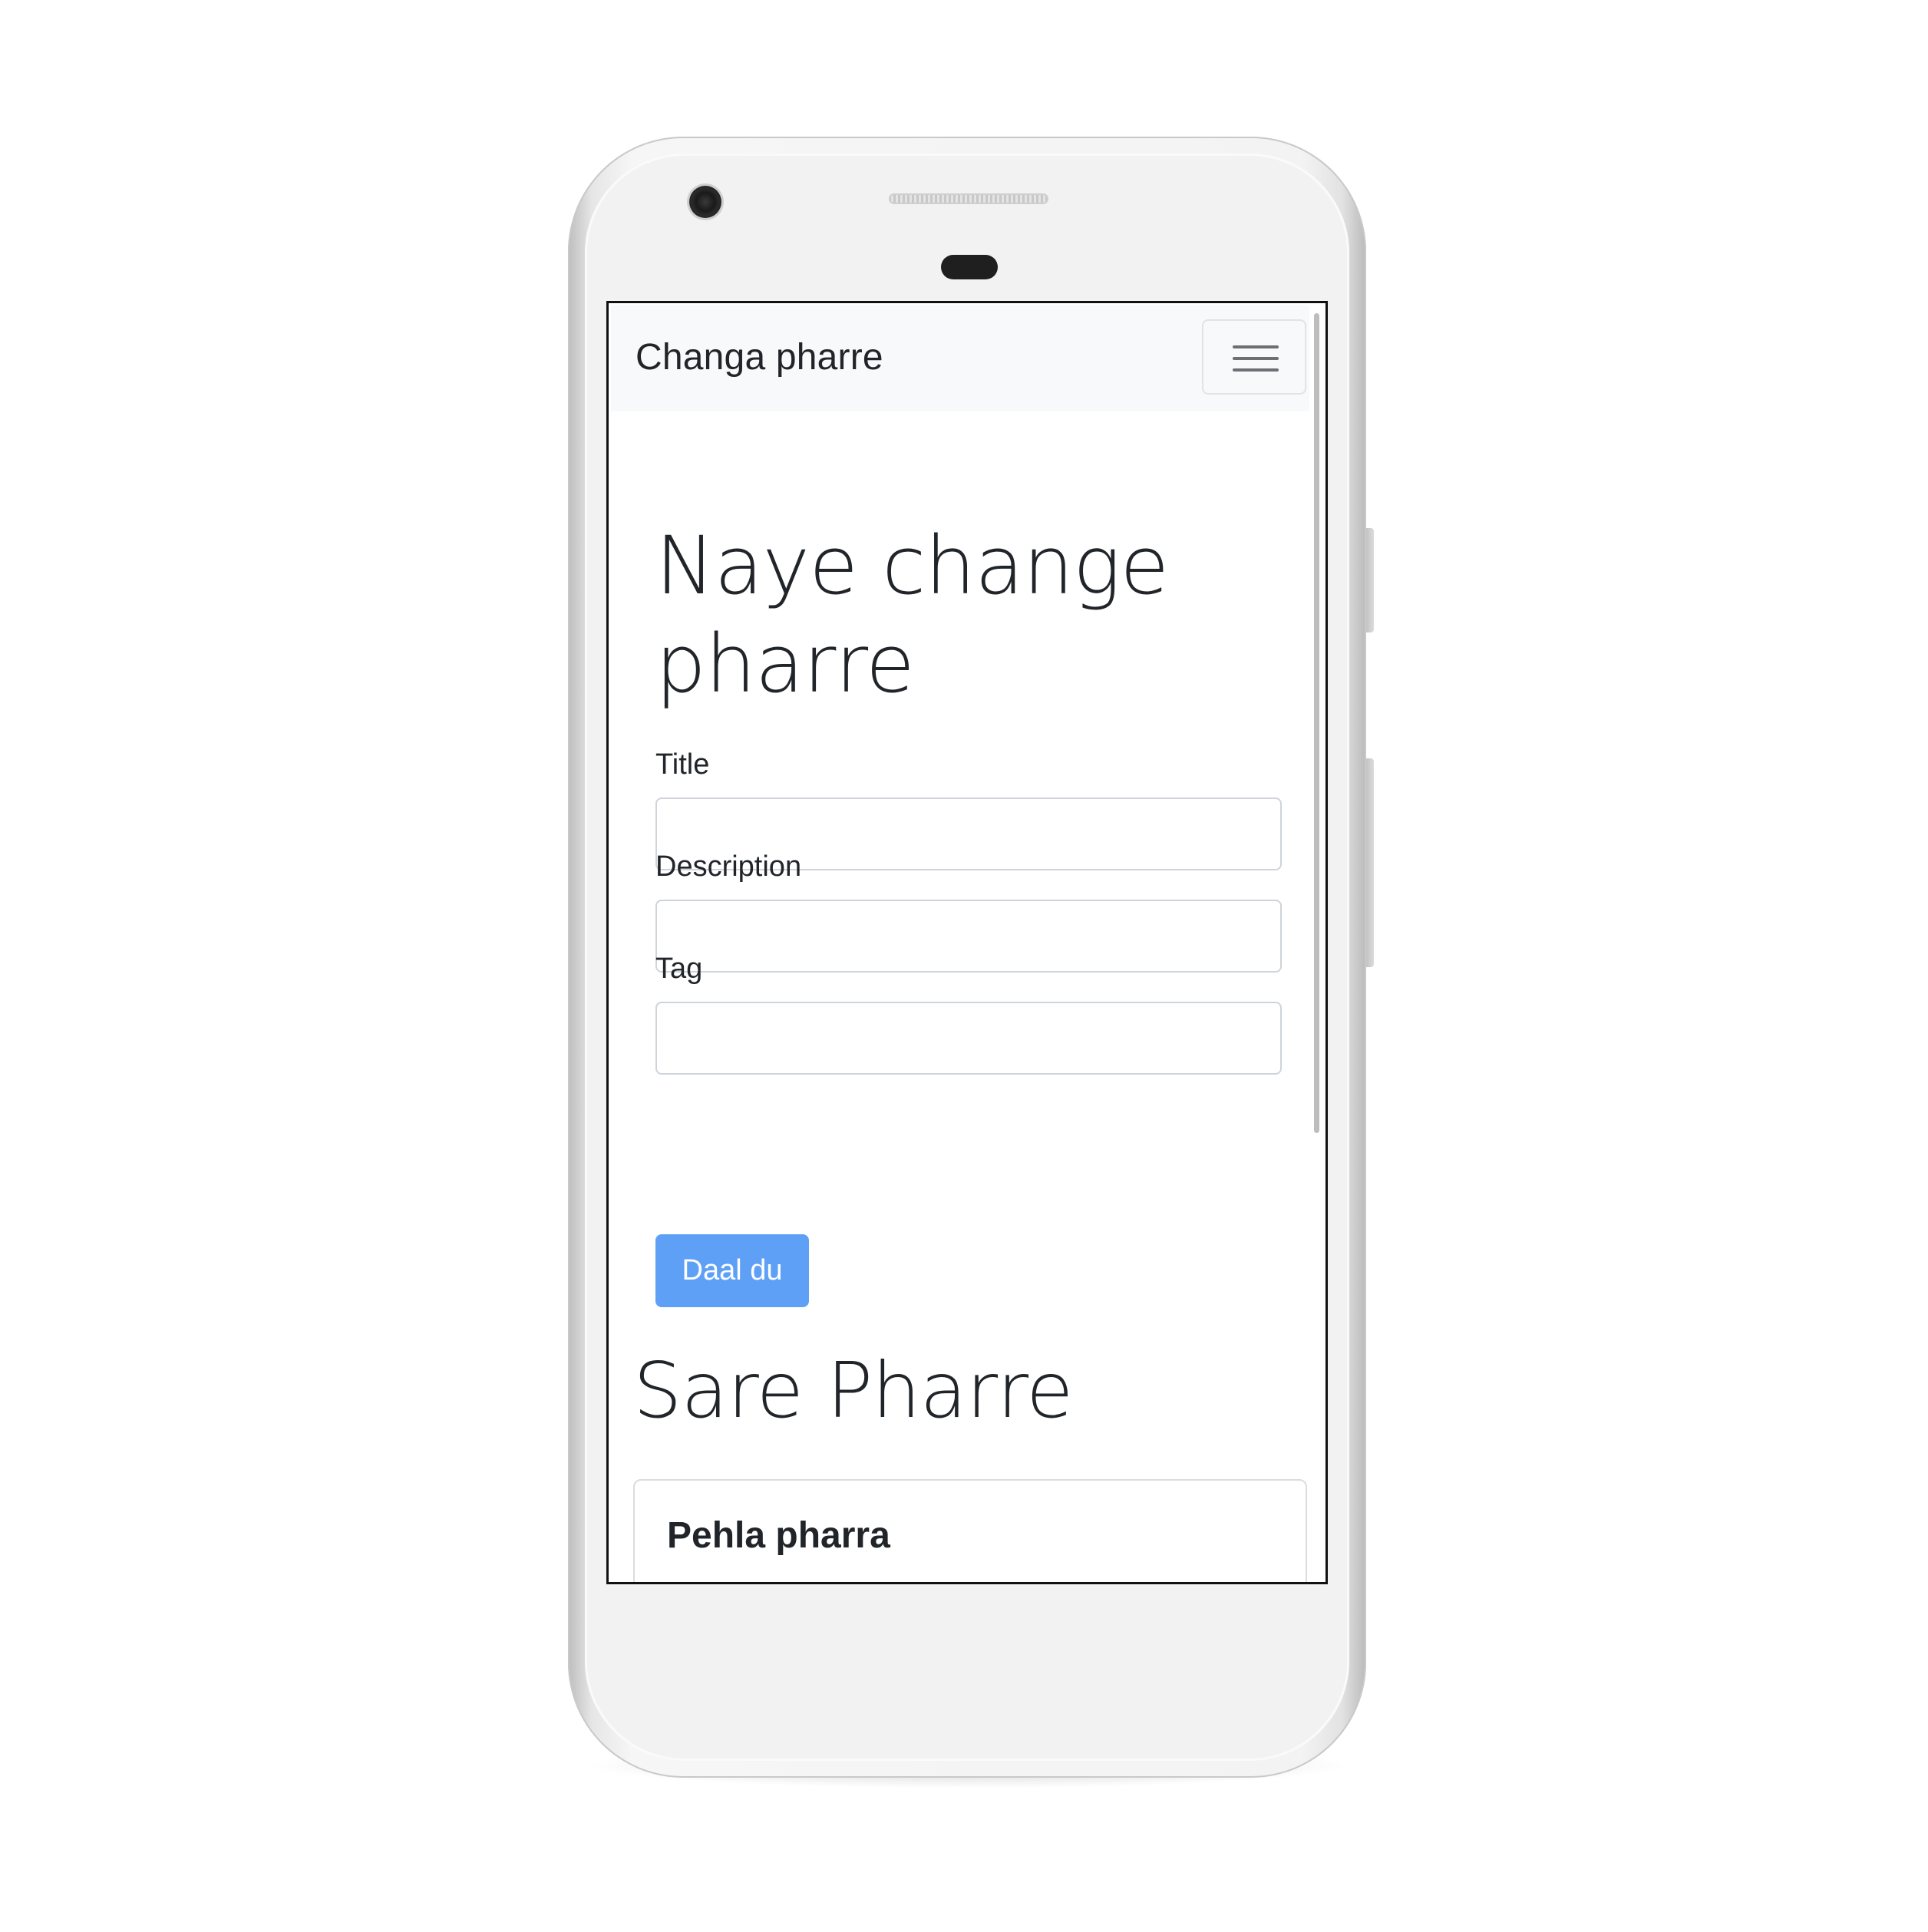 The height and width of the screenshot is (1932, 1928). I want to click on earpiece-sensor, so click(970, 267).